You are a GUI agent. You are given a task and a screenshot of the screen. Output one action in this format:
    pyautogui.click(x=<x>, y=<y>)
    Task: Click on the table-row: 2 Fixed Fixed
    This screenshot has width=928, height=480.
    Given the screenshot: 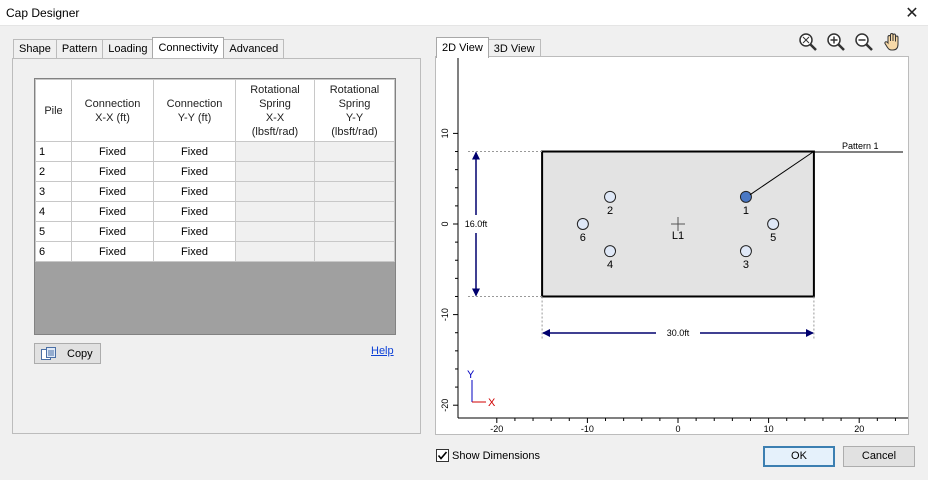 What is the action you would take?
    pyautogui.click(x=215, y=171)
    